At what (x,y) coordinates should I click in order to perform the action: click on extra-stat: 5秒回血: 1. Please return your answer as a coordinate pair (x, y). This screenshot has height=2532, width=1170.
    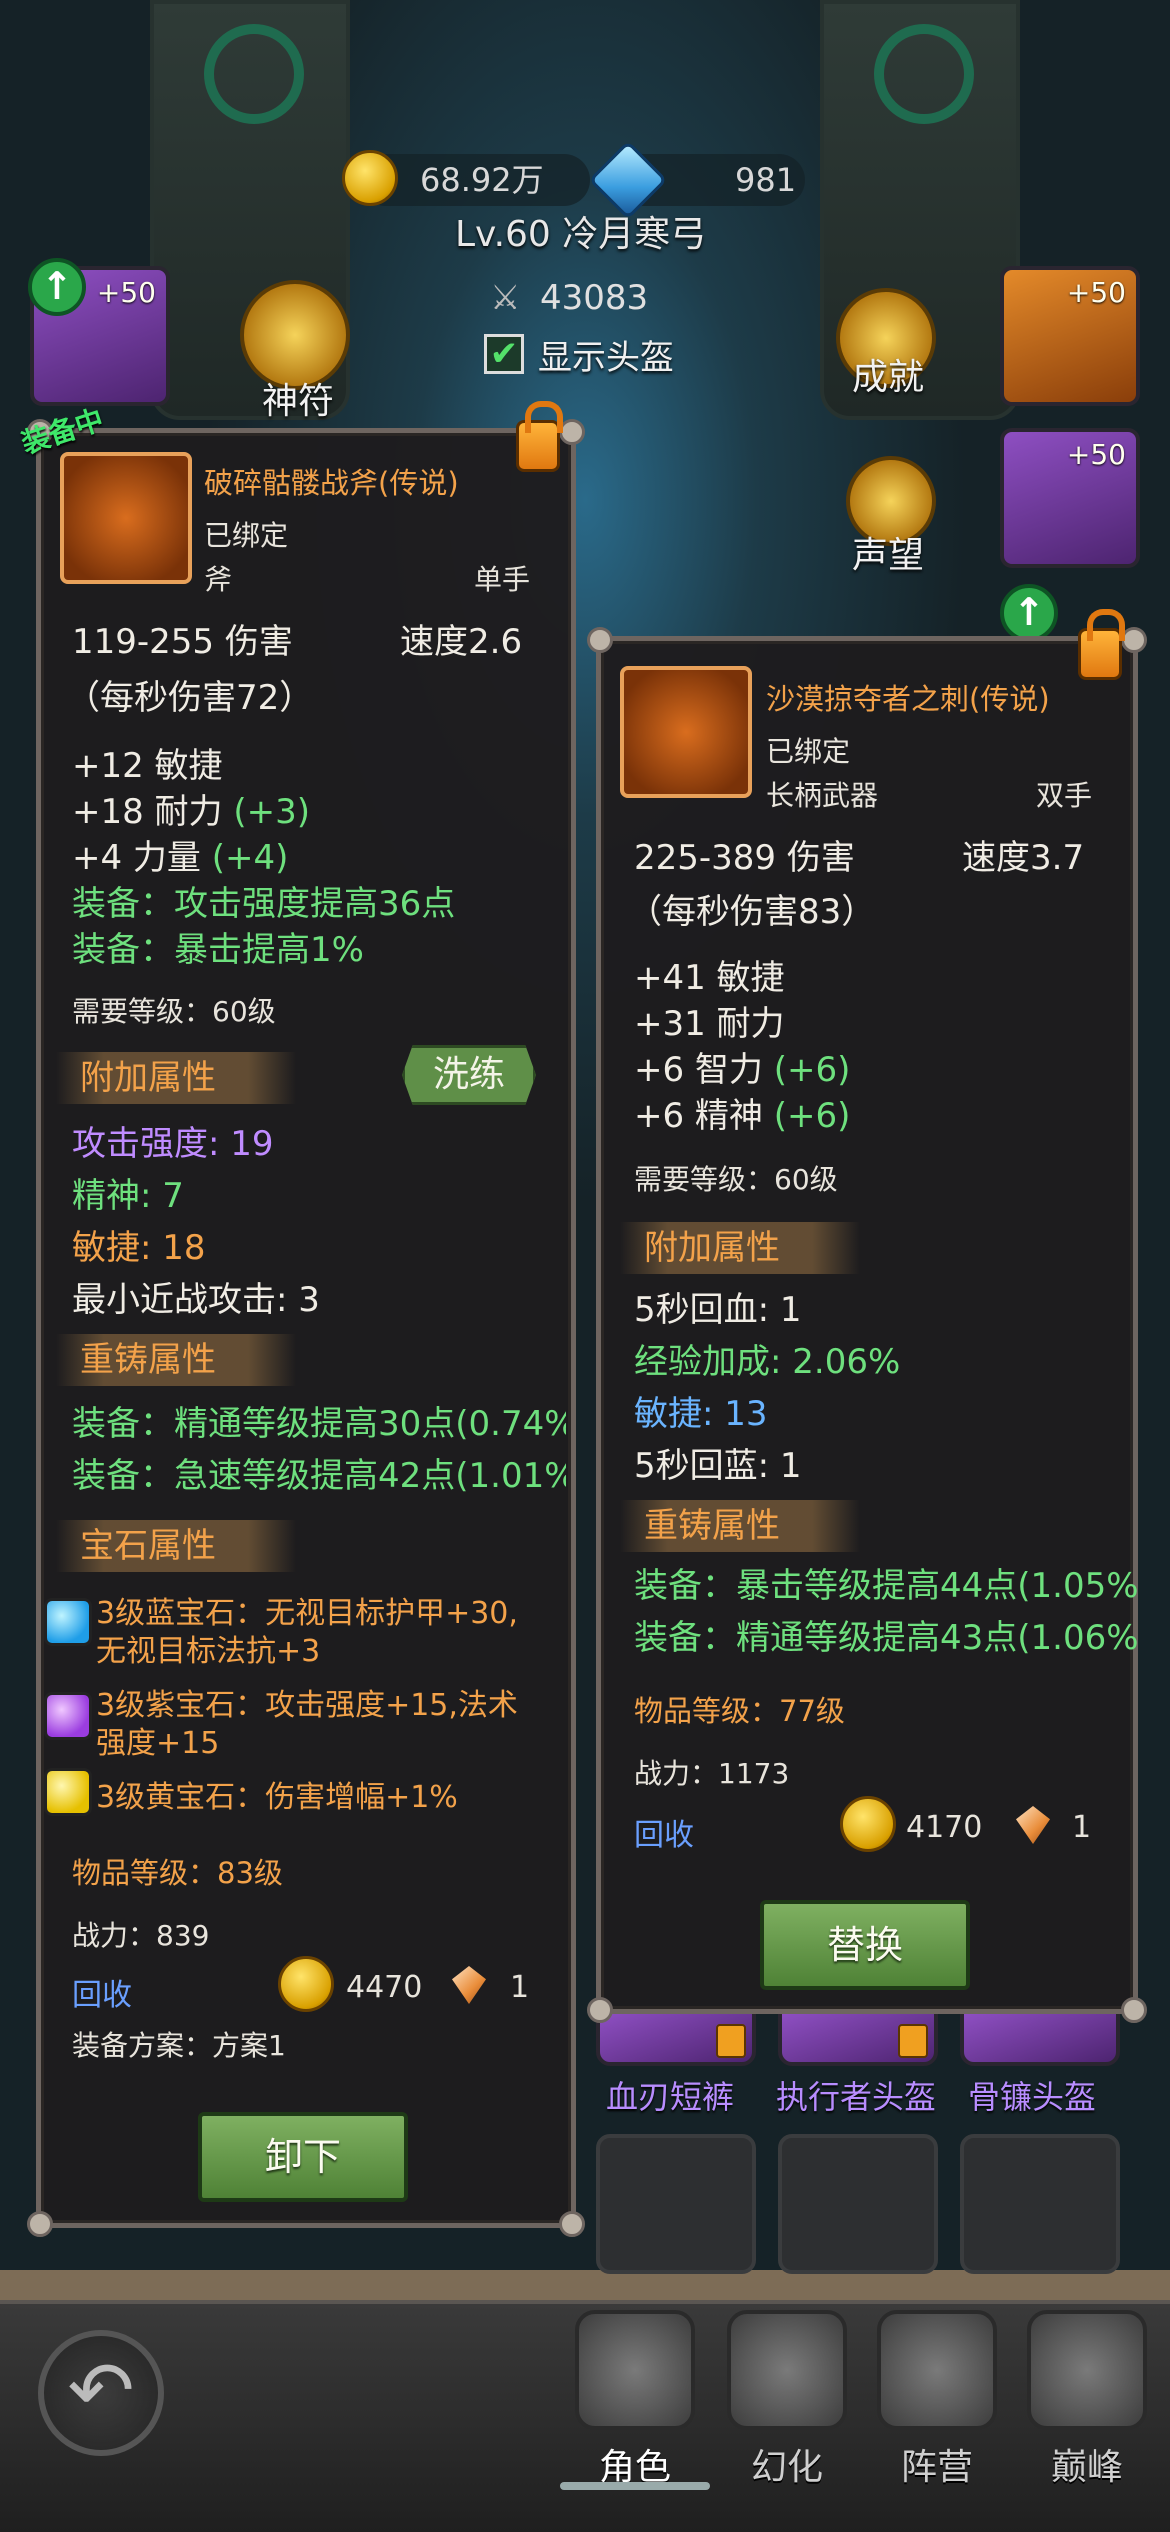
    Looking at the image, I should click on (718, 1310).